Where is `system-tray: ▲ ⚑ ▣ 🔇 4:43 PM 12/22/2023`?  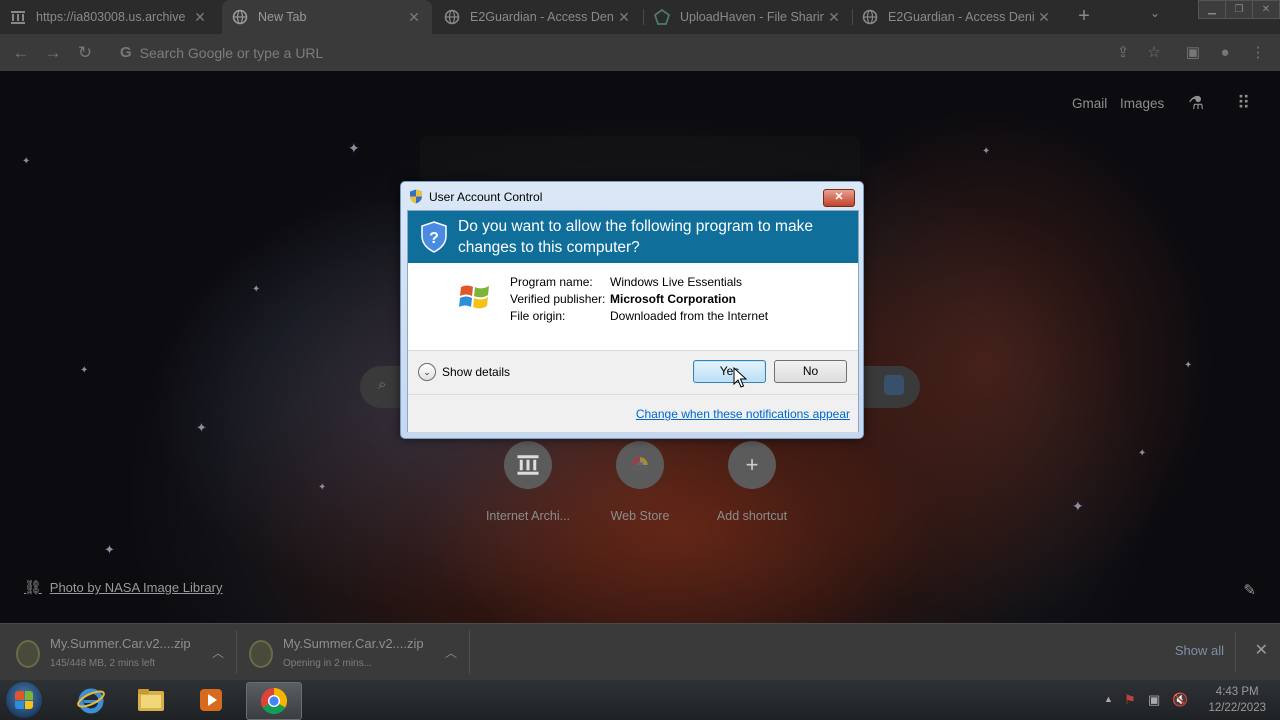 system-tray: ▲ ⚑ ▣ 🔇 4:43 PM 12/22/2023 is located at coordinates (1180, 700).